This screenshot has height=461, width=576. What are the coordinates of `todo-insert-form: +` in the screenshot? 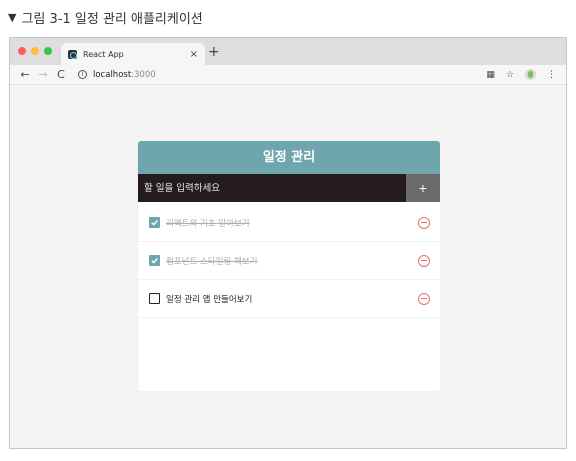 It's located at (289, 188).